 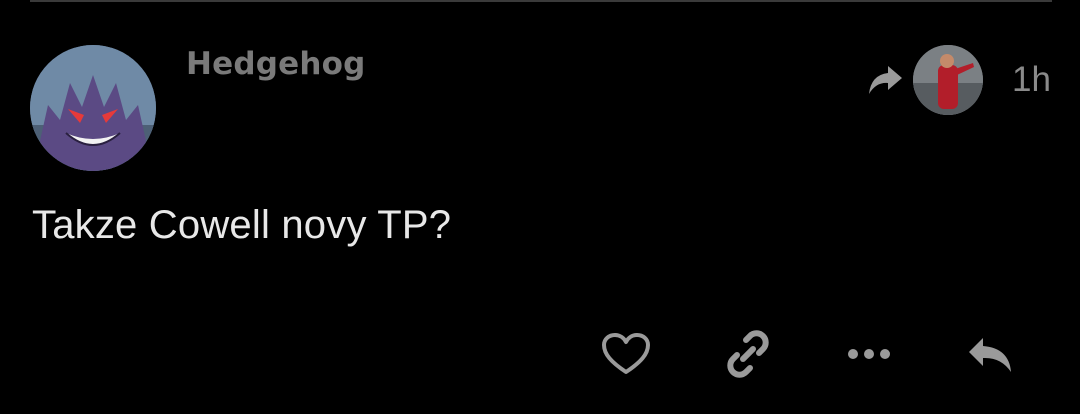 What do you see at coordinates (885, 80) in the screenshot?
I see `boost-arrow-icon` at bounding box center [885, 80].